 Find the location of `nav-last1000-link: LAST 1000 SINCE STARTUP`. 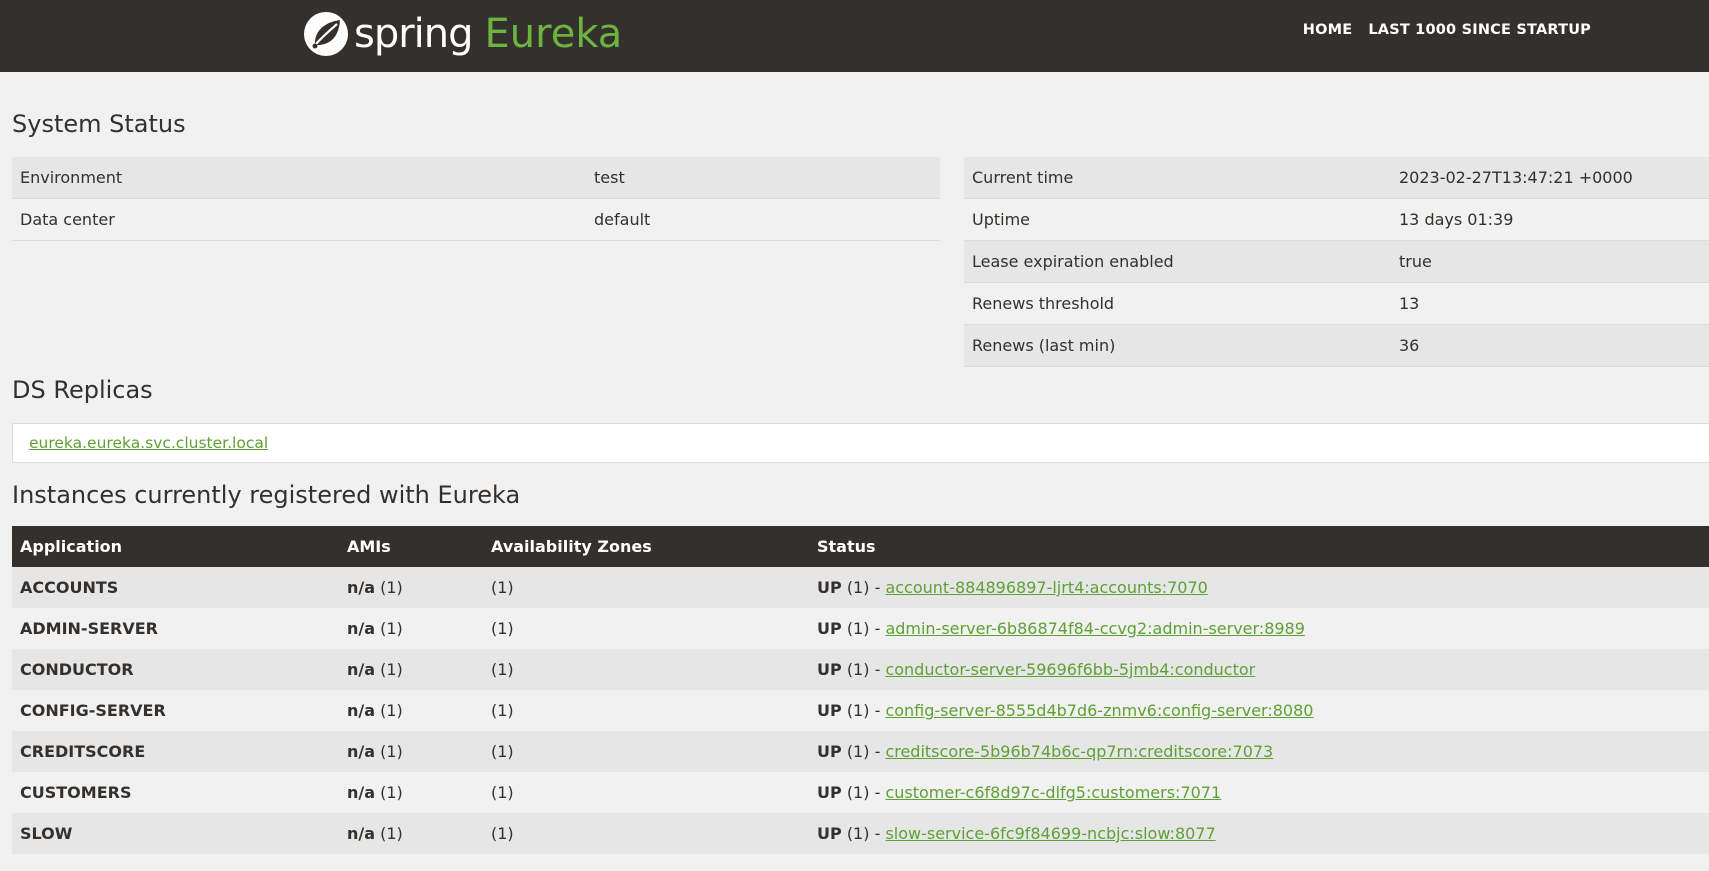

nav-last1000-link: LAST 1000 SINCE STARTUP is located at coordinates (1479, 30).